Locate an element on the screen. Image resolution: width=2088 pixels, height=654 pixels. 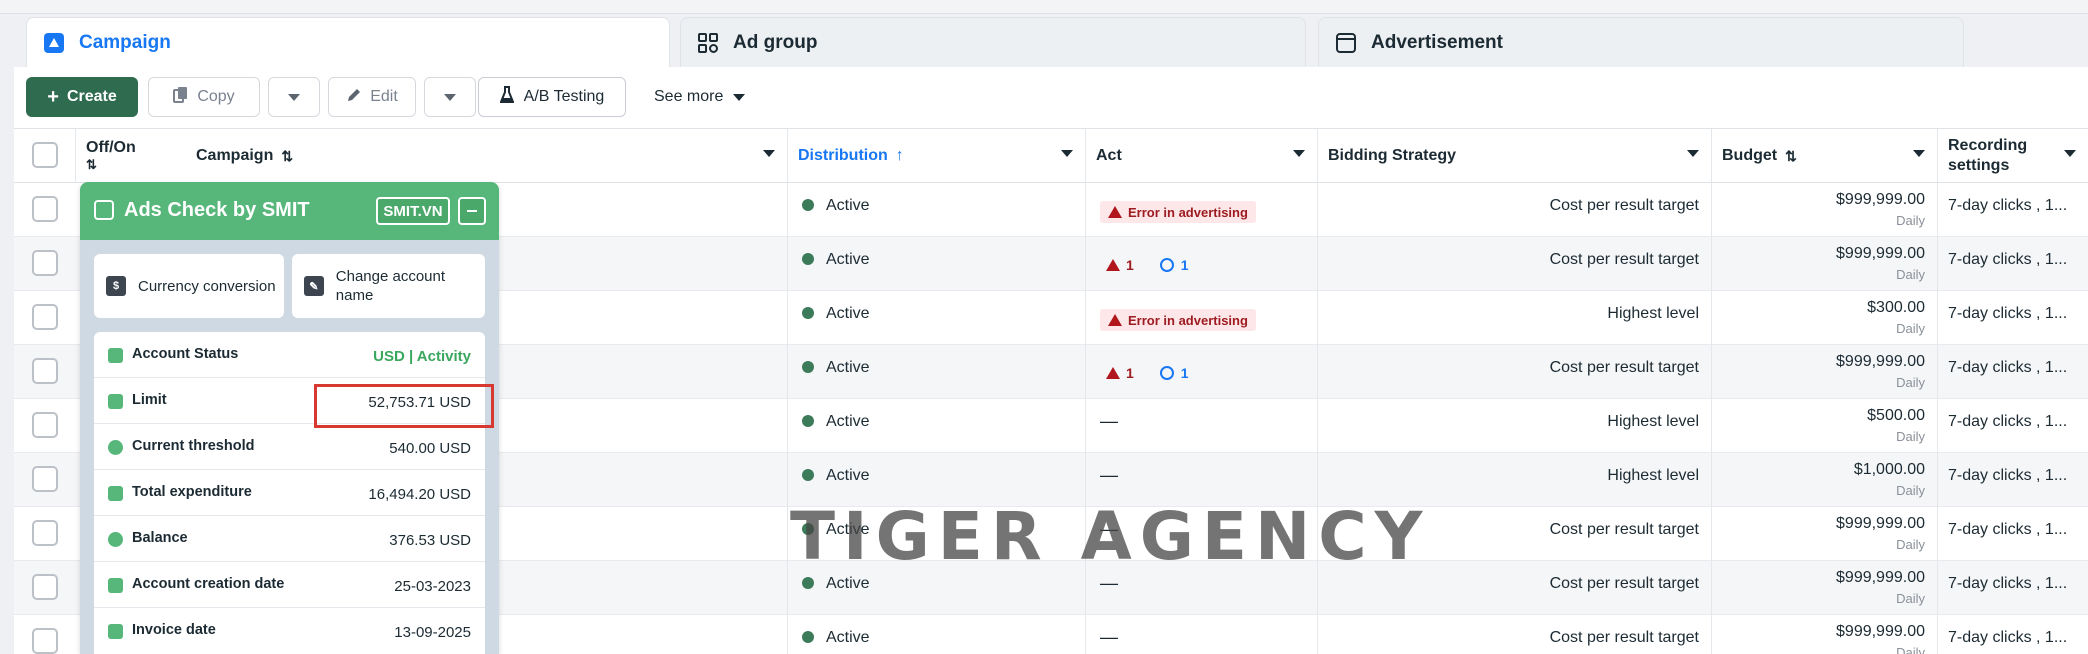
budget-block: $1,000.00 Daily is located at coordinates (1889, 479).